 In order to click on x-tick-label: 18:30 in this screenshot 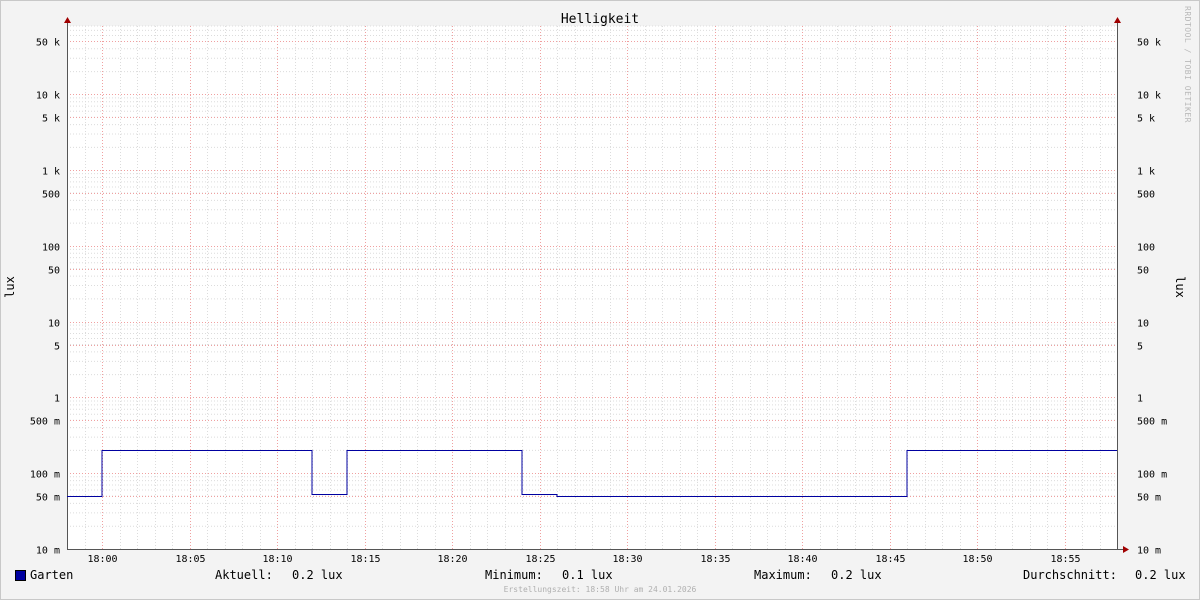, I will do `click(627, 559)`.